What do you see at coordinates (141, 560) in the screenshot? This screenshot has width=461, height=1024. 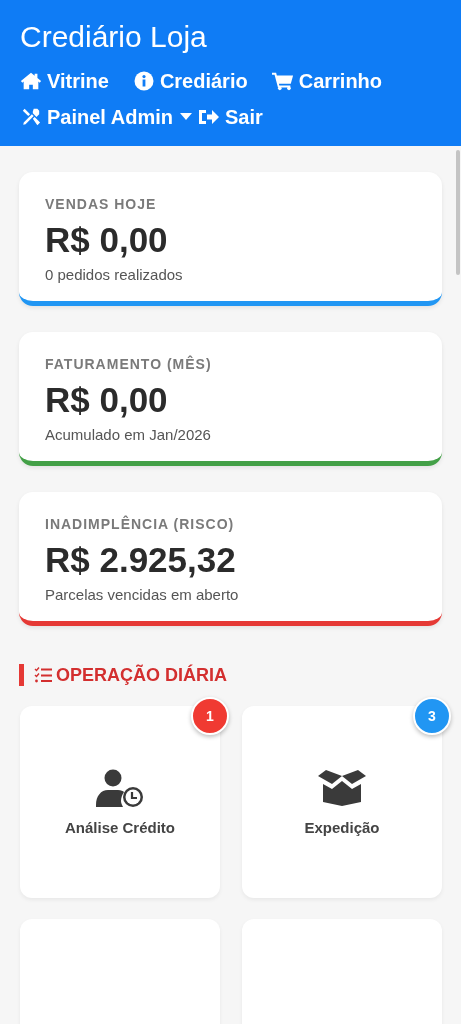 I see `stat-value: R$ 2.925,32` at bounding box center [141, 560].